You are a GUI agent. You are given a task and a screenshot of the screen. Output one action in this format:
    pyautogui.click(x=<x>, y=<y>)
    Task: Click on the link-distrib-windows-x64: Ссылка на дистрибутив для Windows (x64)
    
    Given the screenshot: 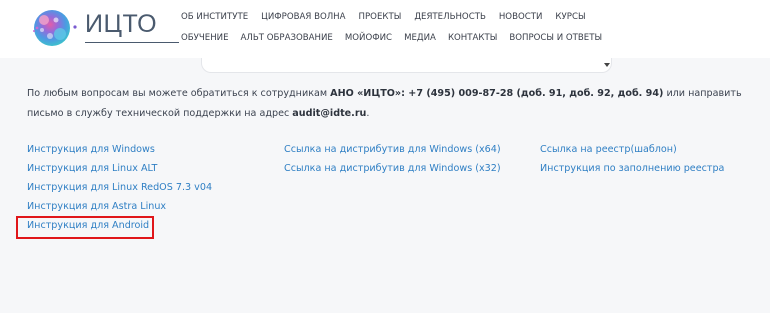 What is the action you would take?
    pyautogui.click(x=392, y=149)
    